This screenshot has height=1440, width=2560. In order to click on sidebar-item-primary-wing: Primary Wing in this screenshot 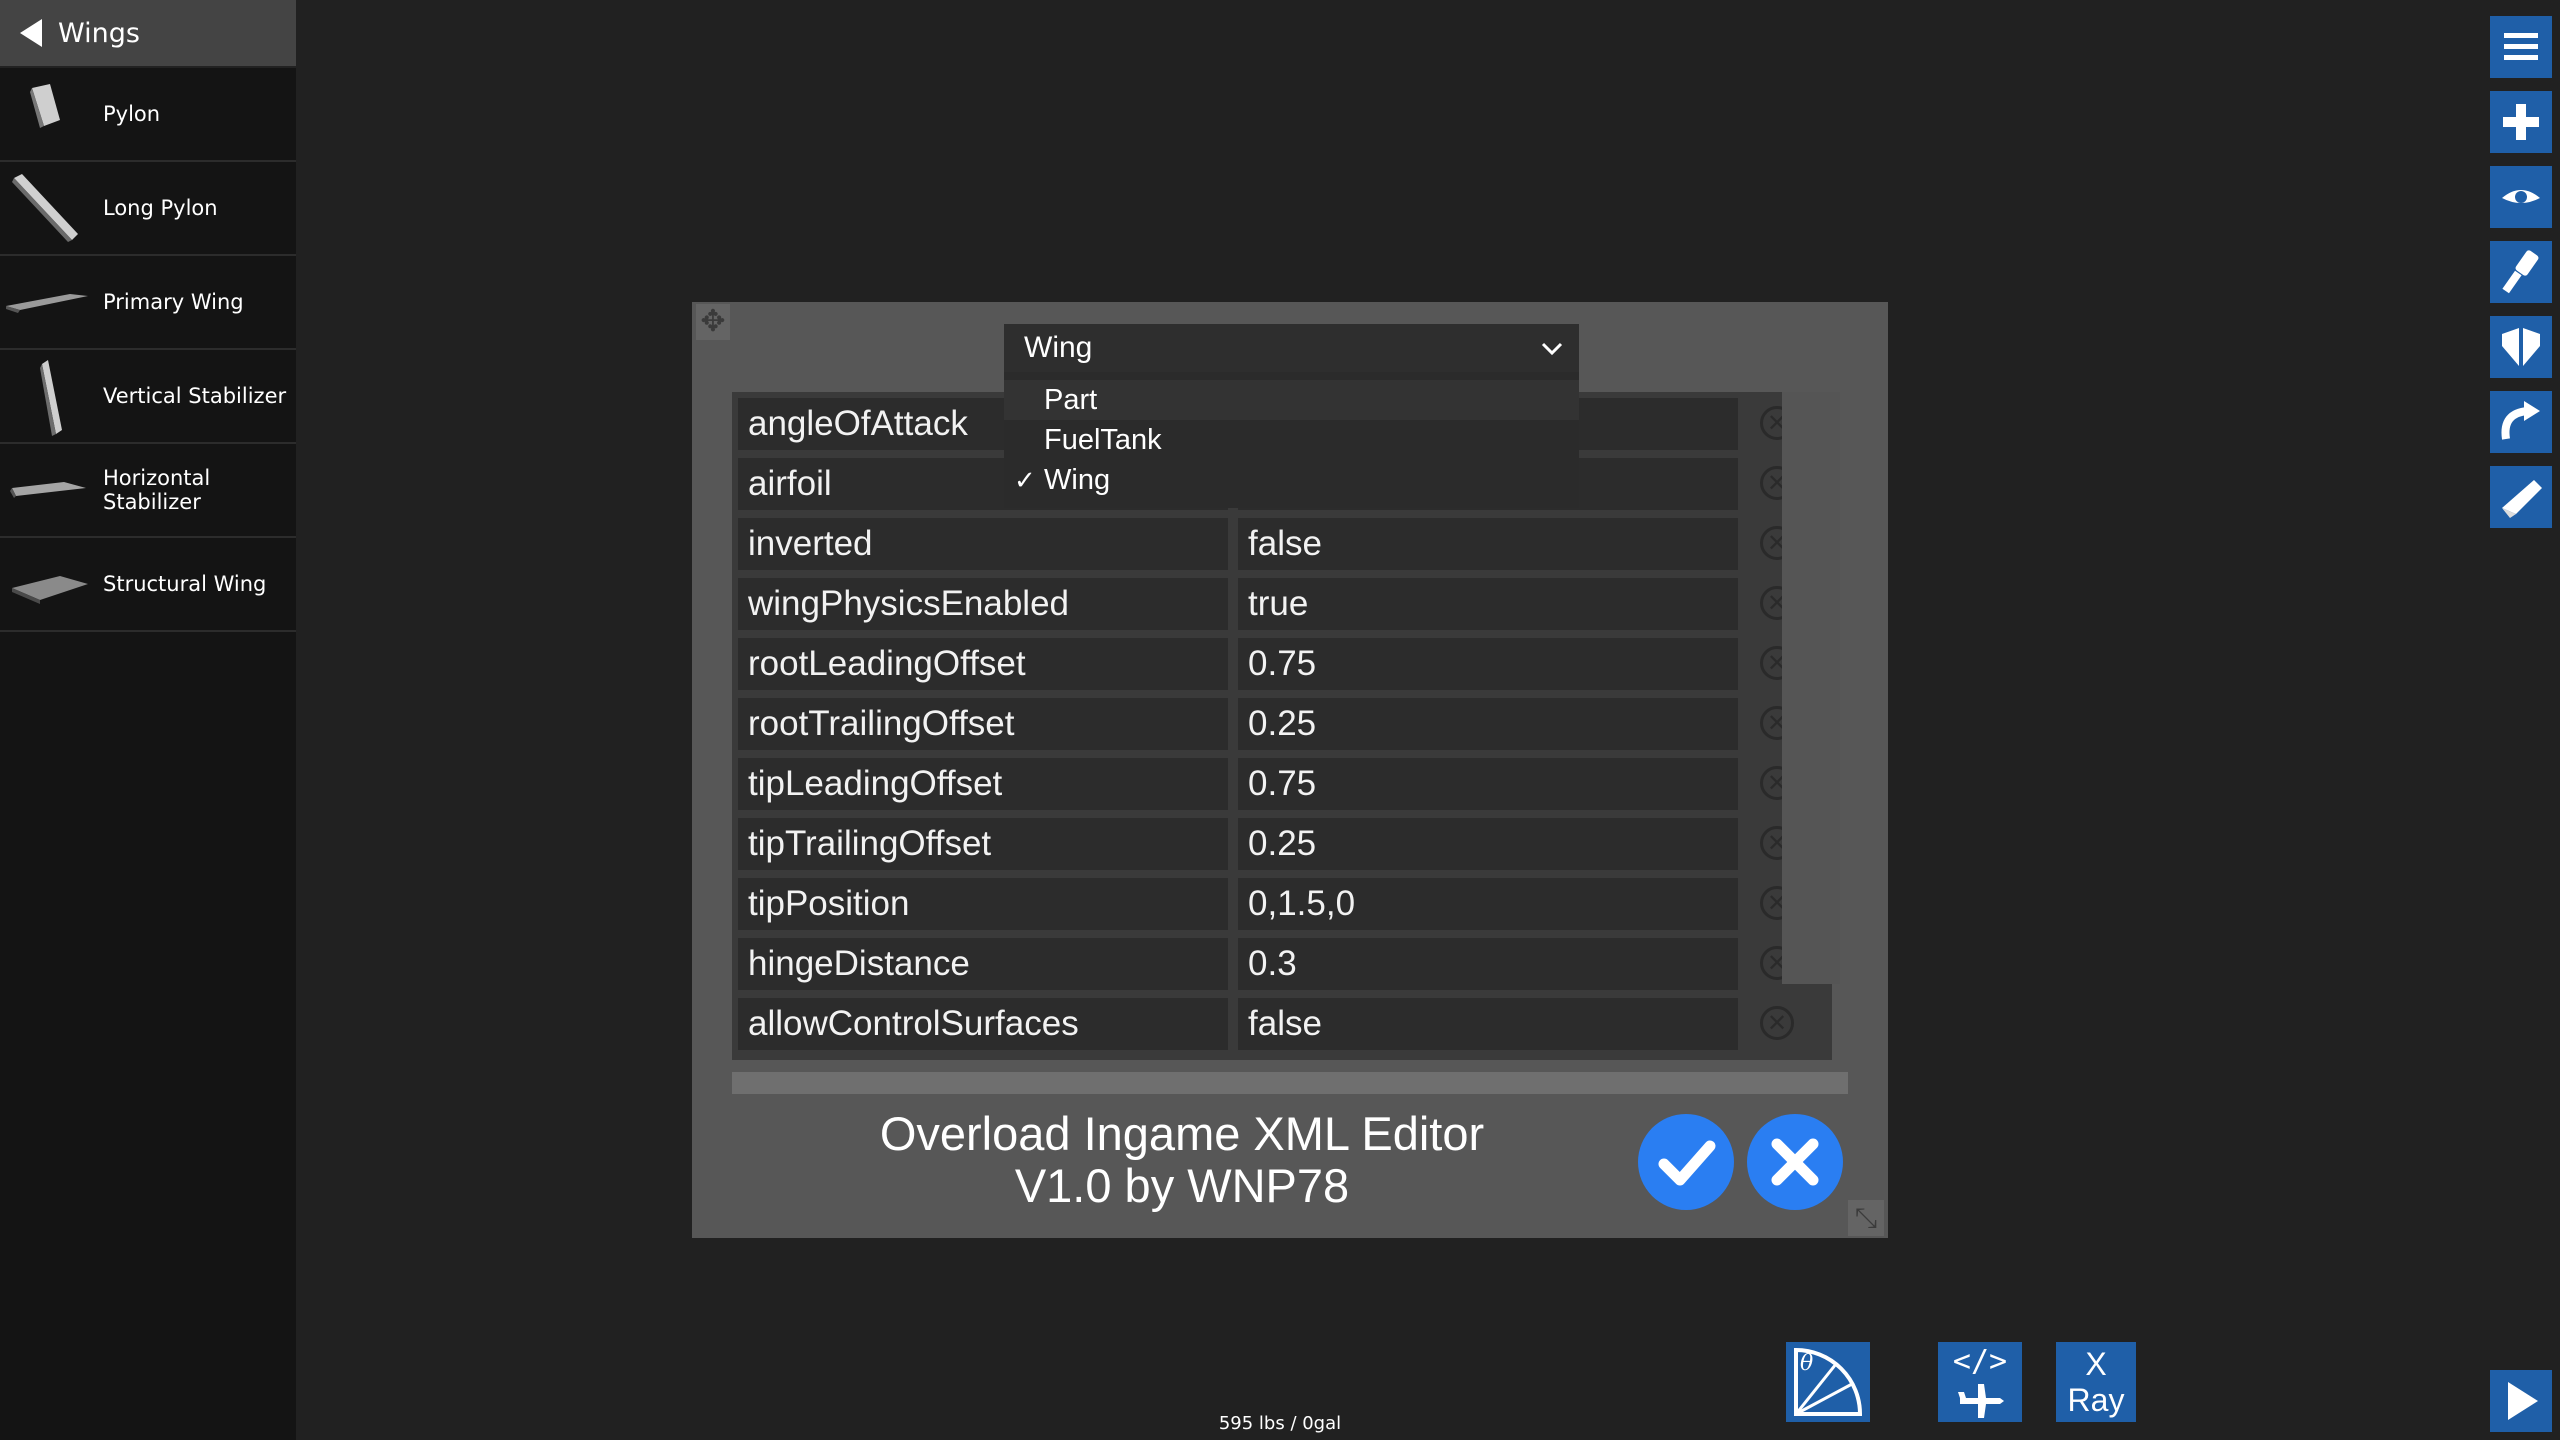, I will do `click(148, 303)`.